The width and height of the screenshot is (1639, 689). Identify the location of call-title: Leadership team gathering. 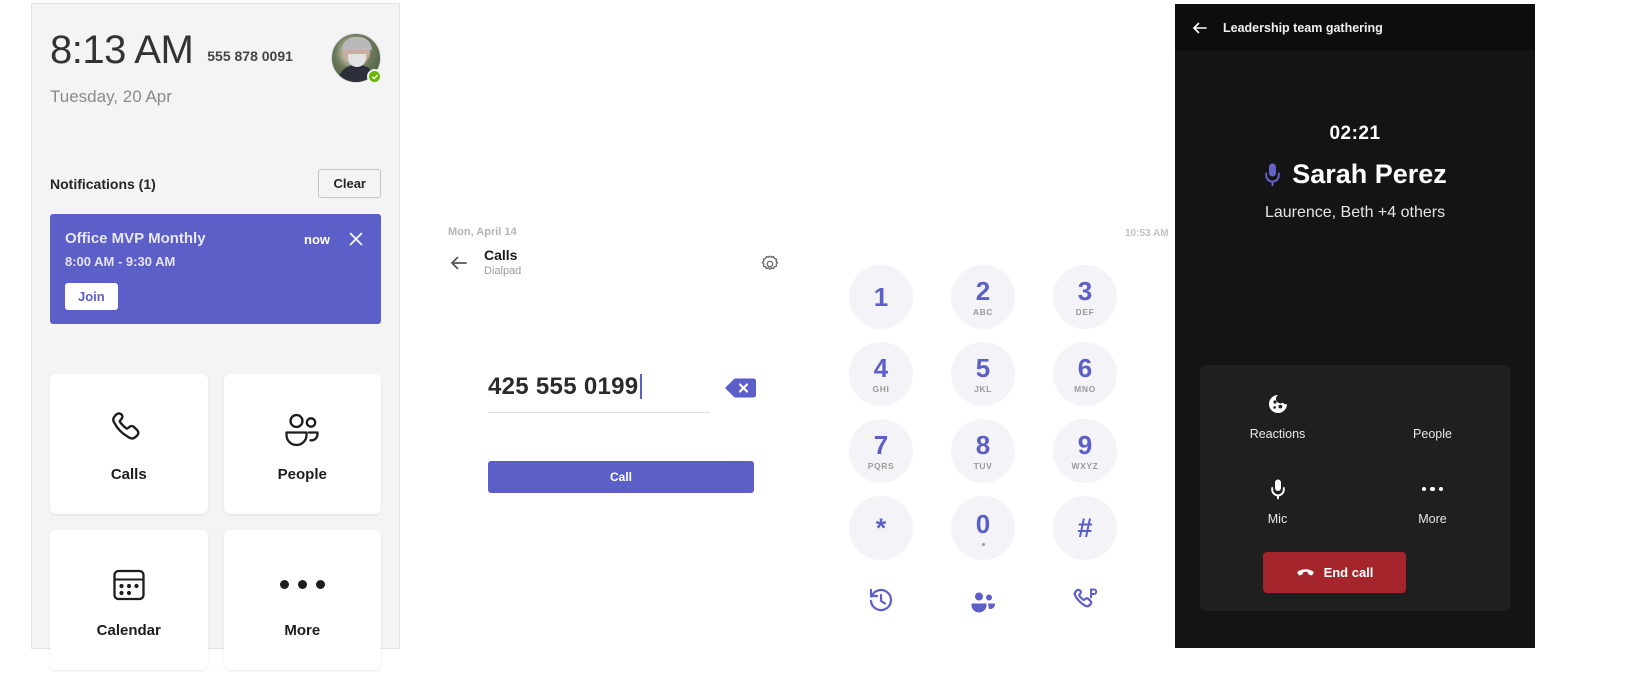
(1303, 27).